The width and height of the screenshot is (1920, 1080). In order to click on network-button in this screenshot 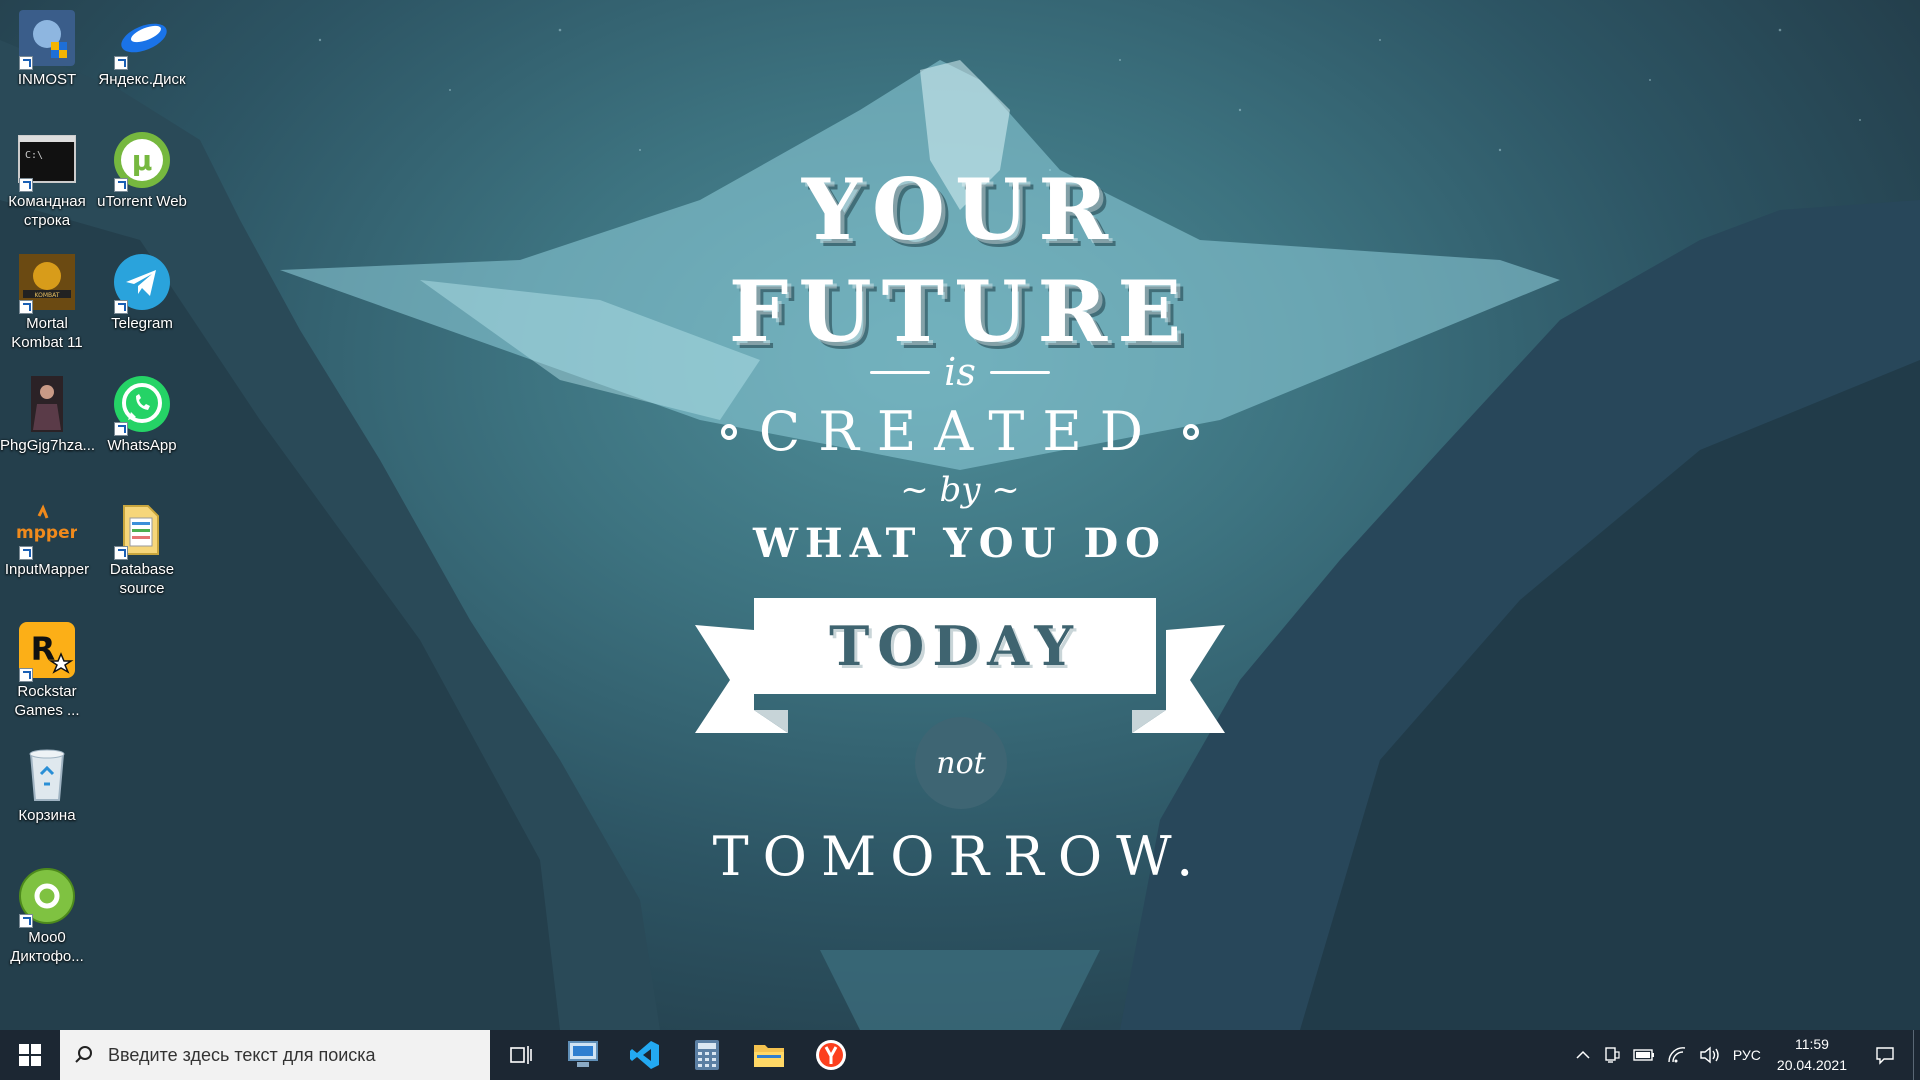, I will do `click(1677, 1055)`.